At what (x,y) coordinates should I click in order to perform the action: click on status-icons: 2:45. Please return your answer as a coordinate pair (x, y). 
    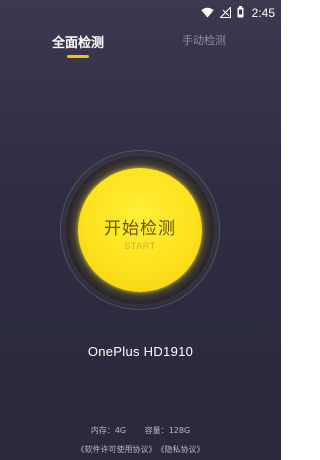
    Looking at the image, I should click on (237, 12).